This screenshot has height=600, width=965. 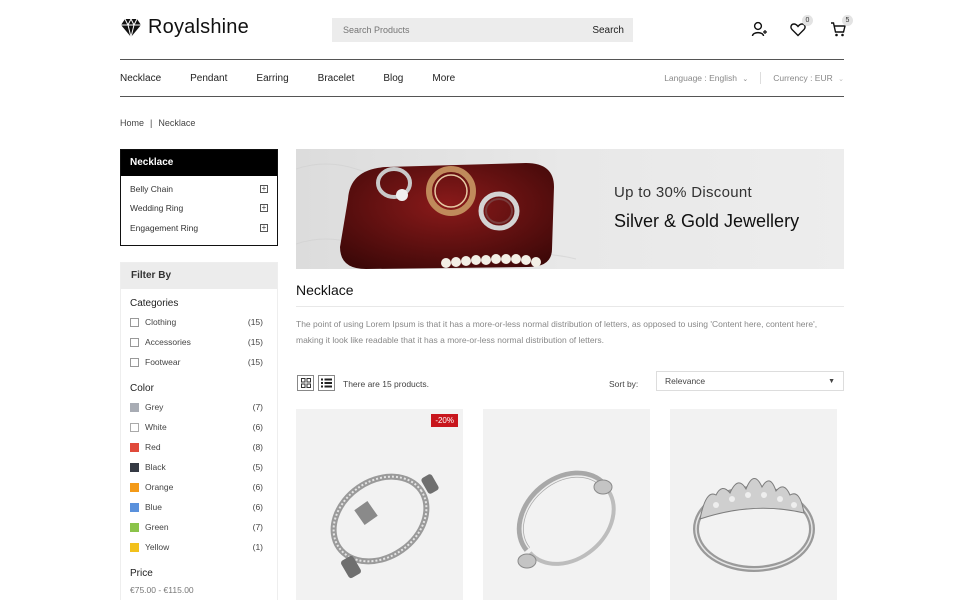 I want to click on nav-item-pendant: Pendant, so click(x=208, y=78).